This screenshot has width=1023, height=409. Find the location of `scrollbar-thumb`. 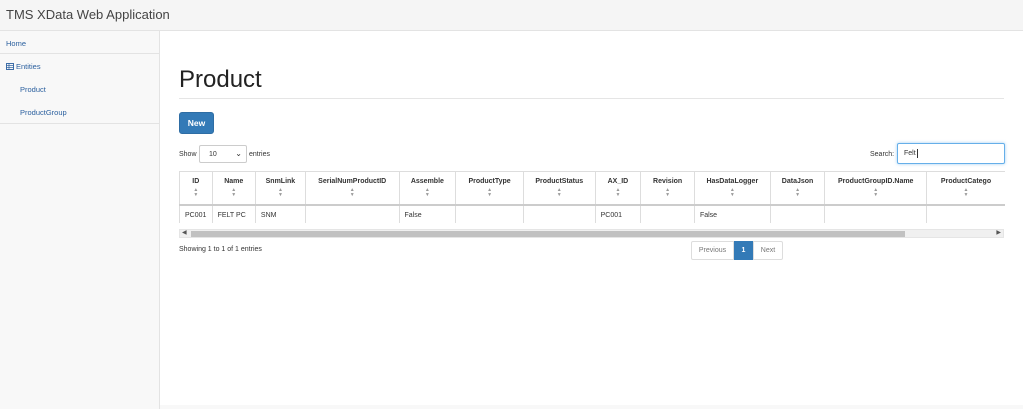

scrollbar-thumb is located at coordinates (548, 234).